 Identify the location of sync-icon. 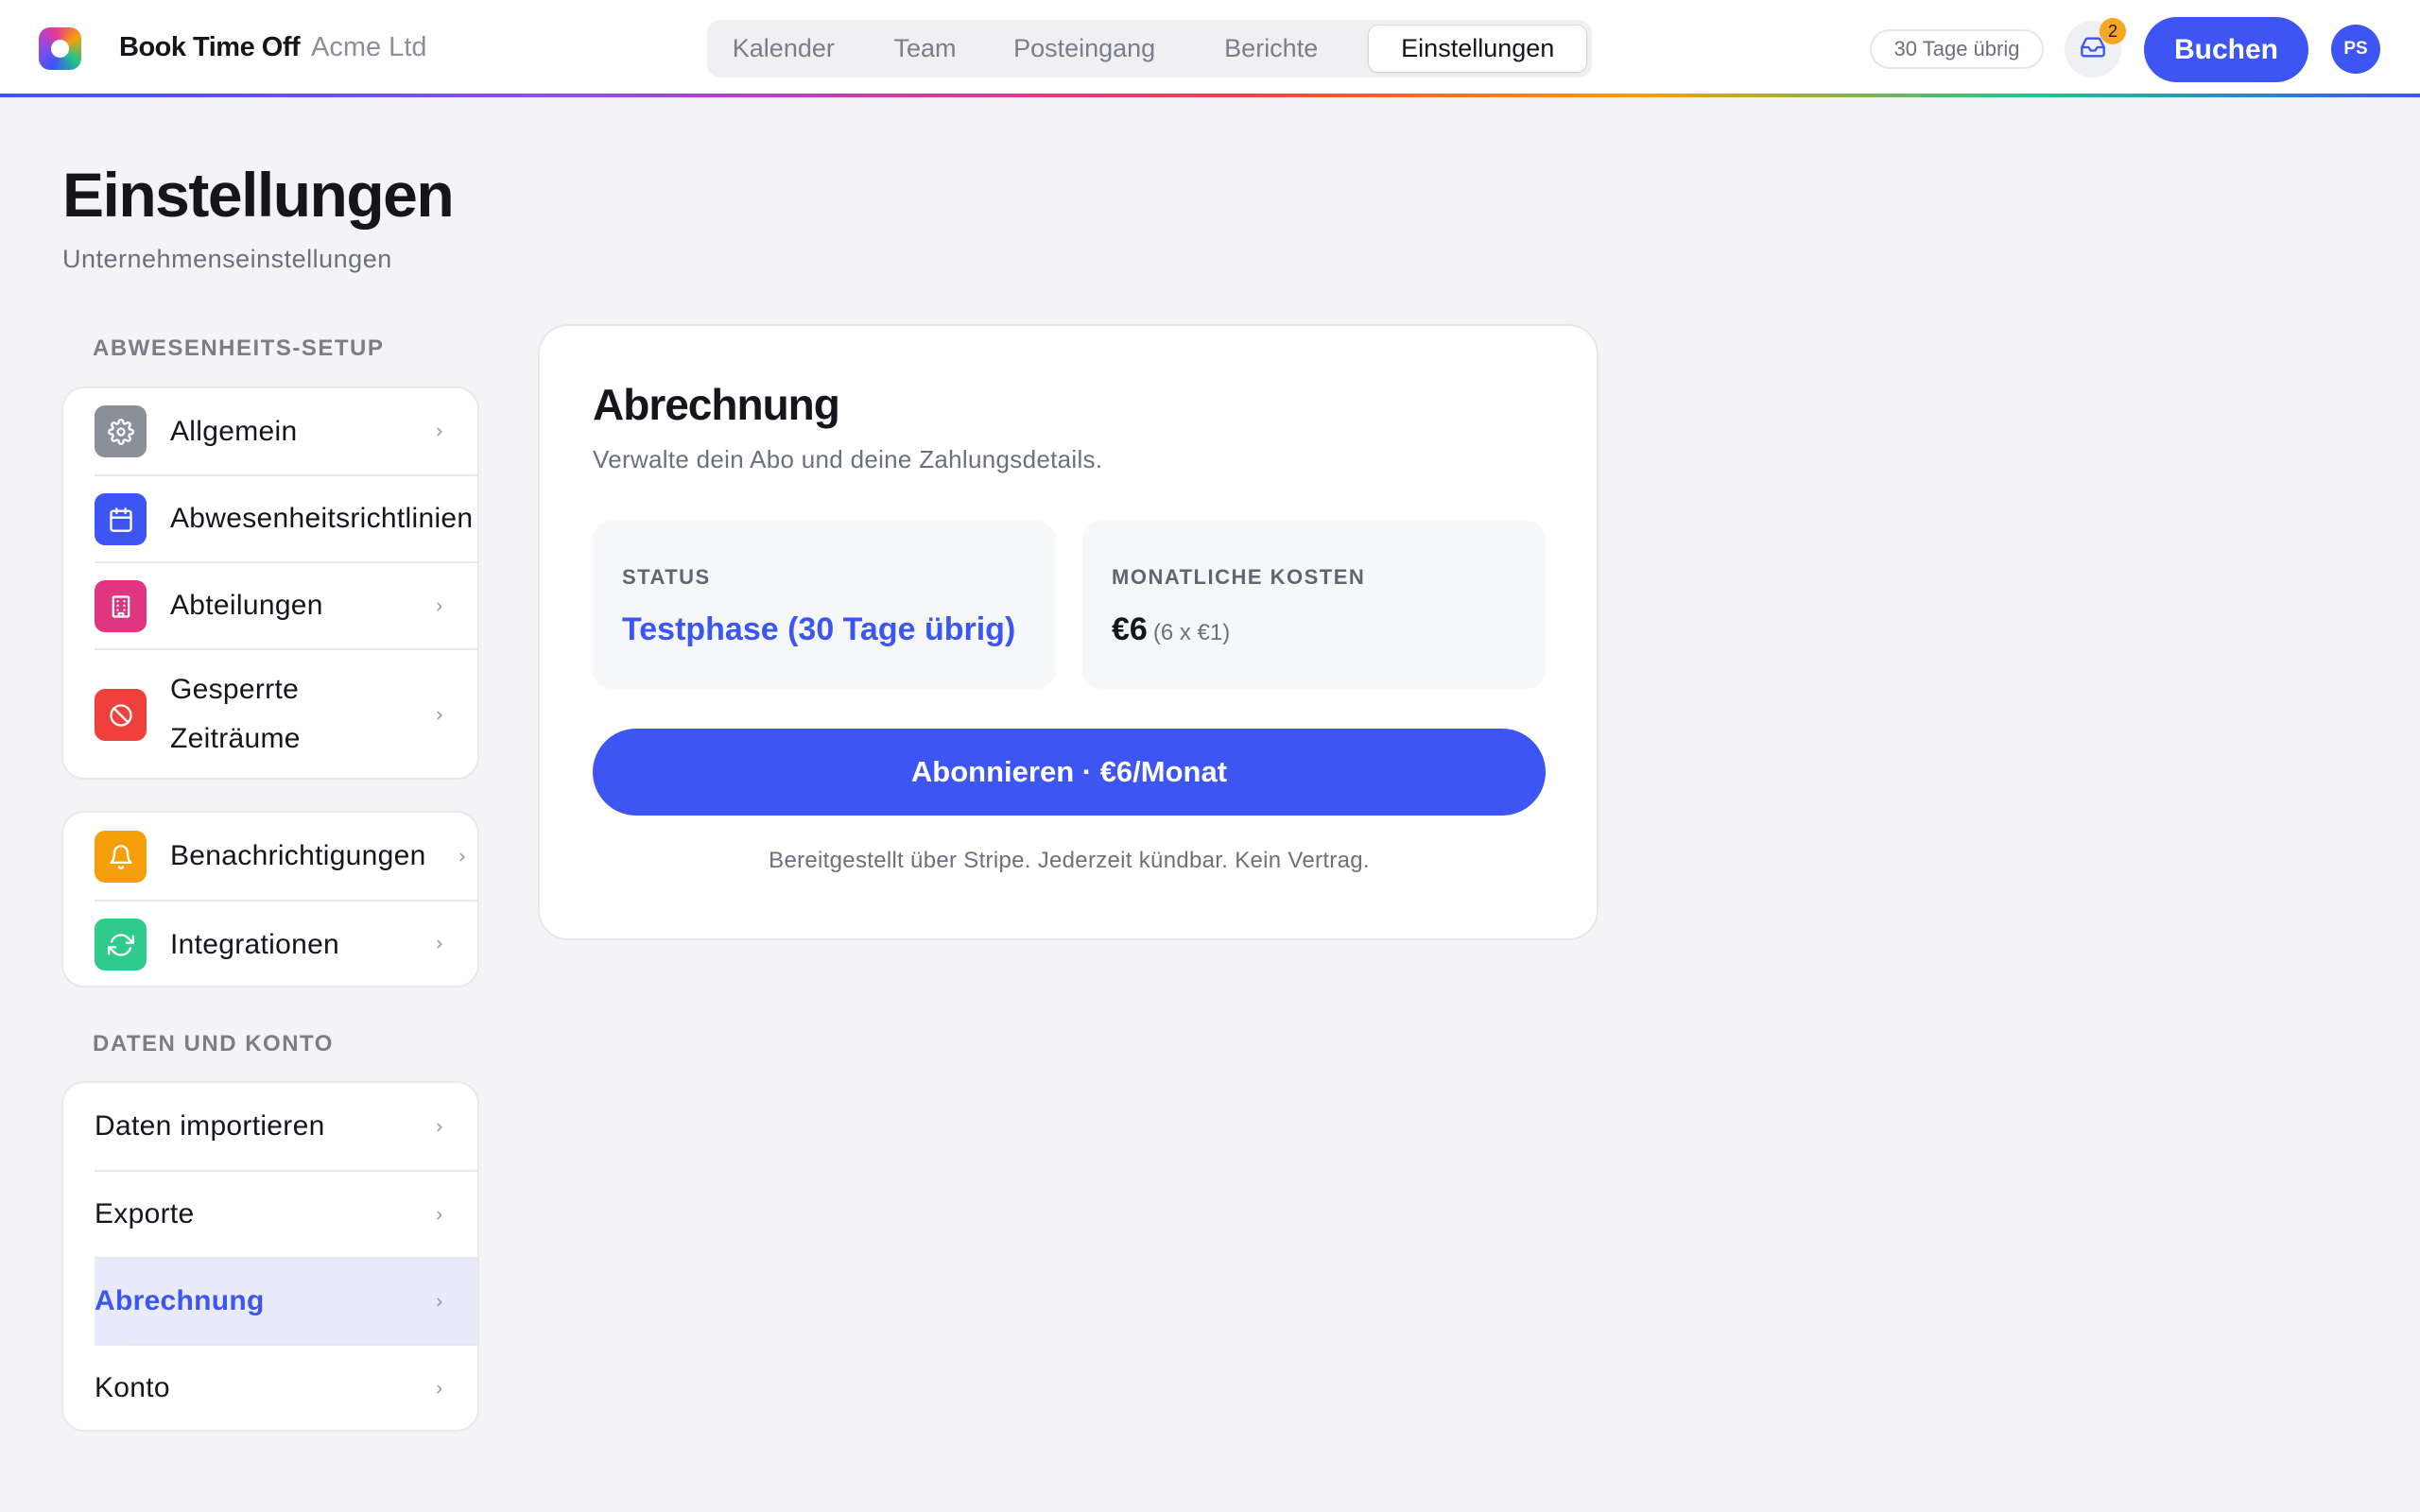
(121, 945).